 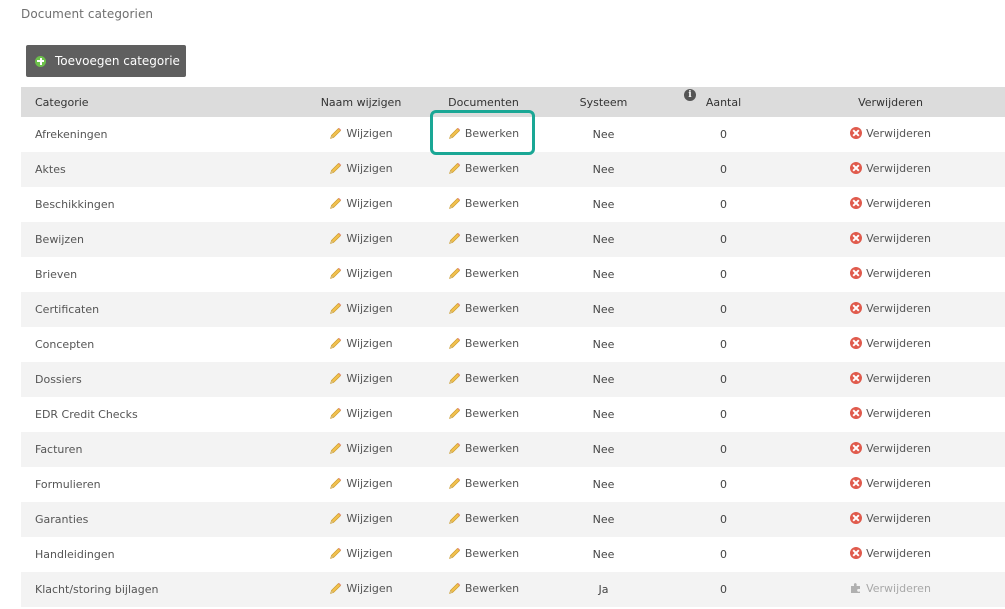 What do you see at coordinates (690, 95) in the screenshot?
I see `info-icon: i` at bounding box center [690, 95].